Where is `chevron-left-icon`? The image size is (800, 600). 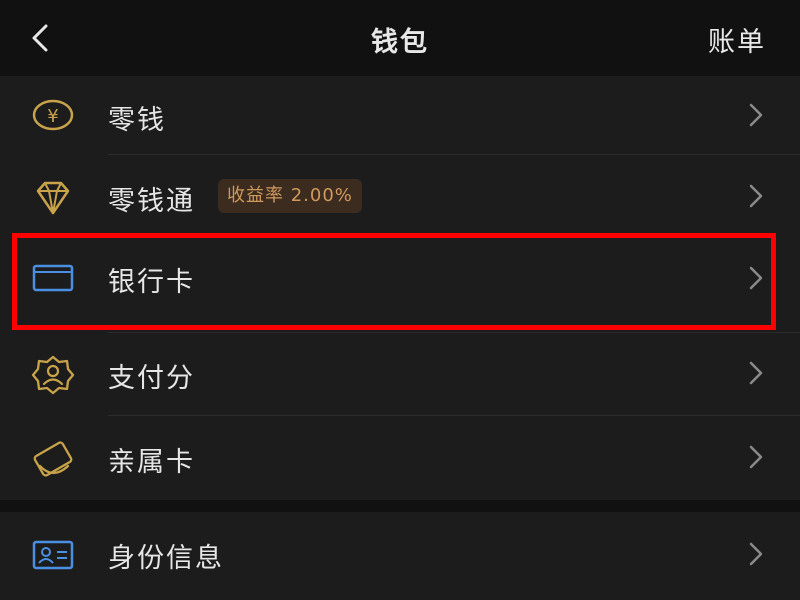 chevron-left-icon is located at coordinates (40, 38).